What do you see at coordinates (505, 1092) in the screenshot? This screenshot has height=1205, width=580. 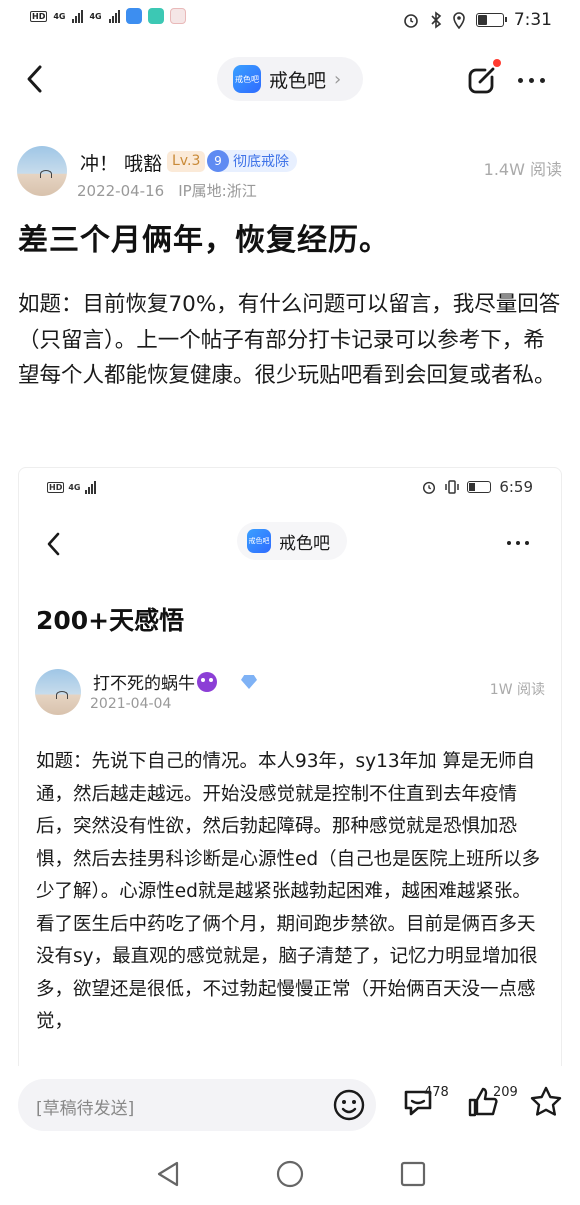 I see `like-count: 209` at bounding box center [505, 1092].